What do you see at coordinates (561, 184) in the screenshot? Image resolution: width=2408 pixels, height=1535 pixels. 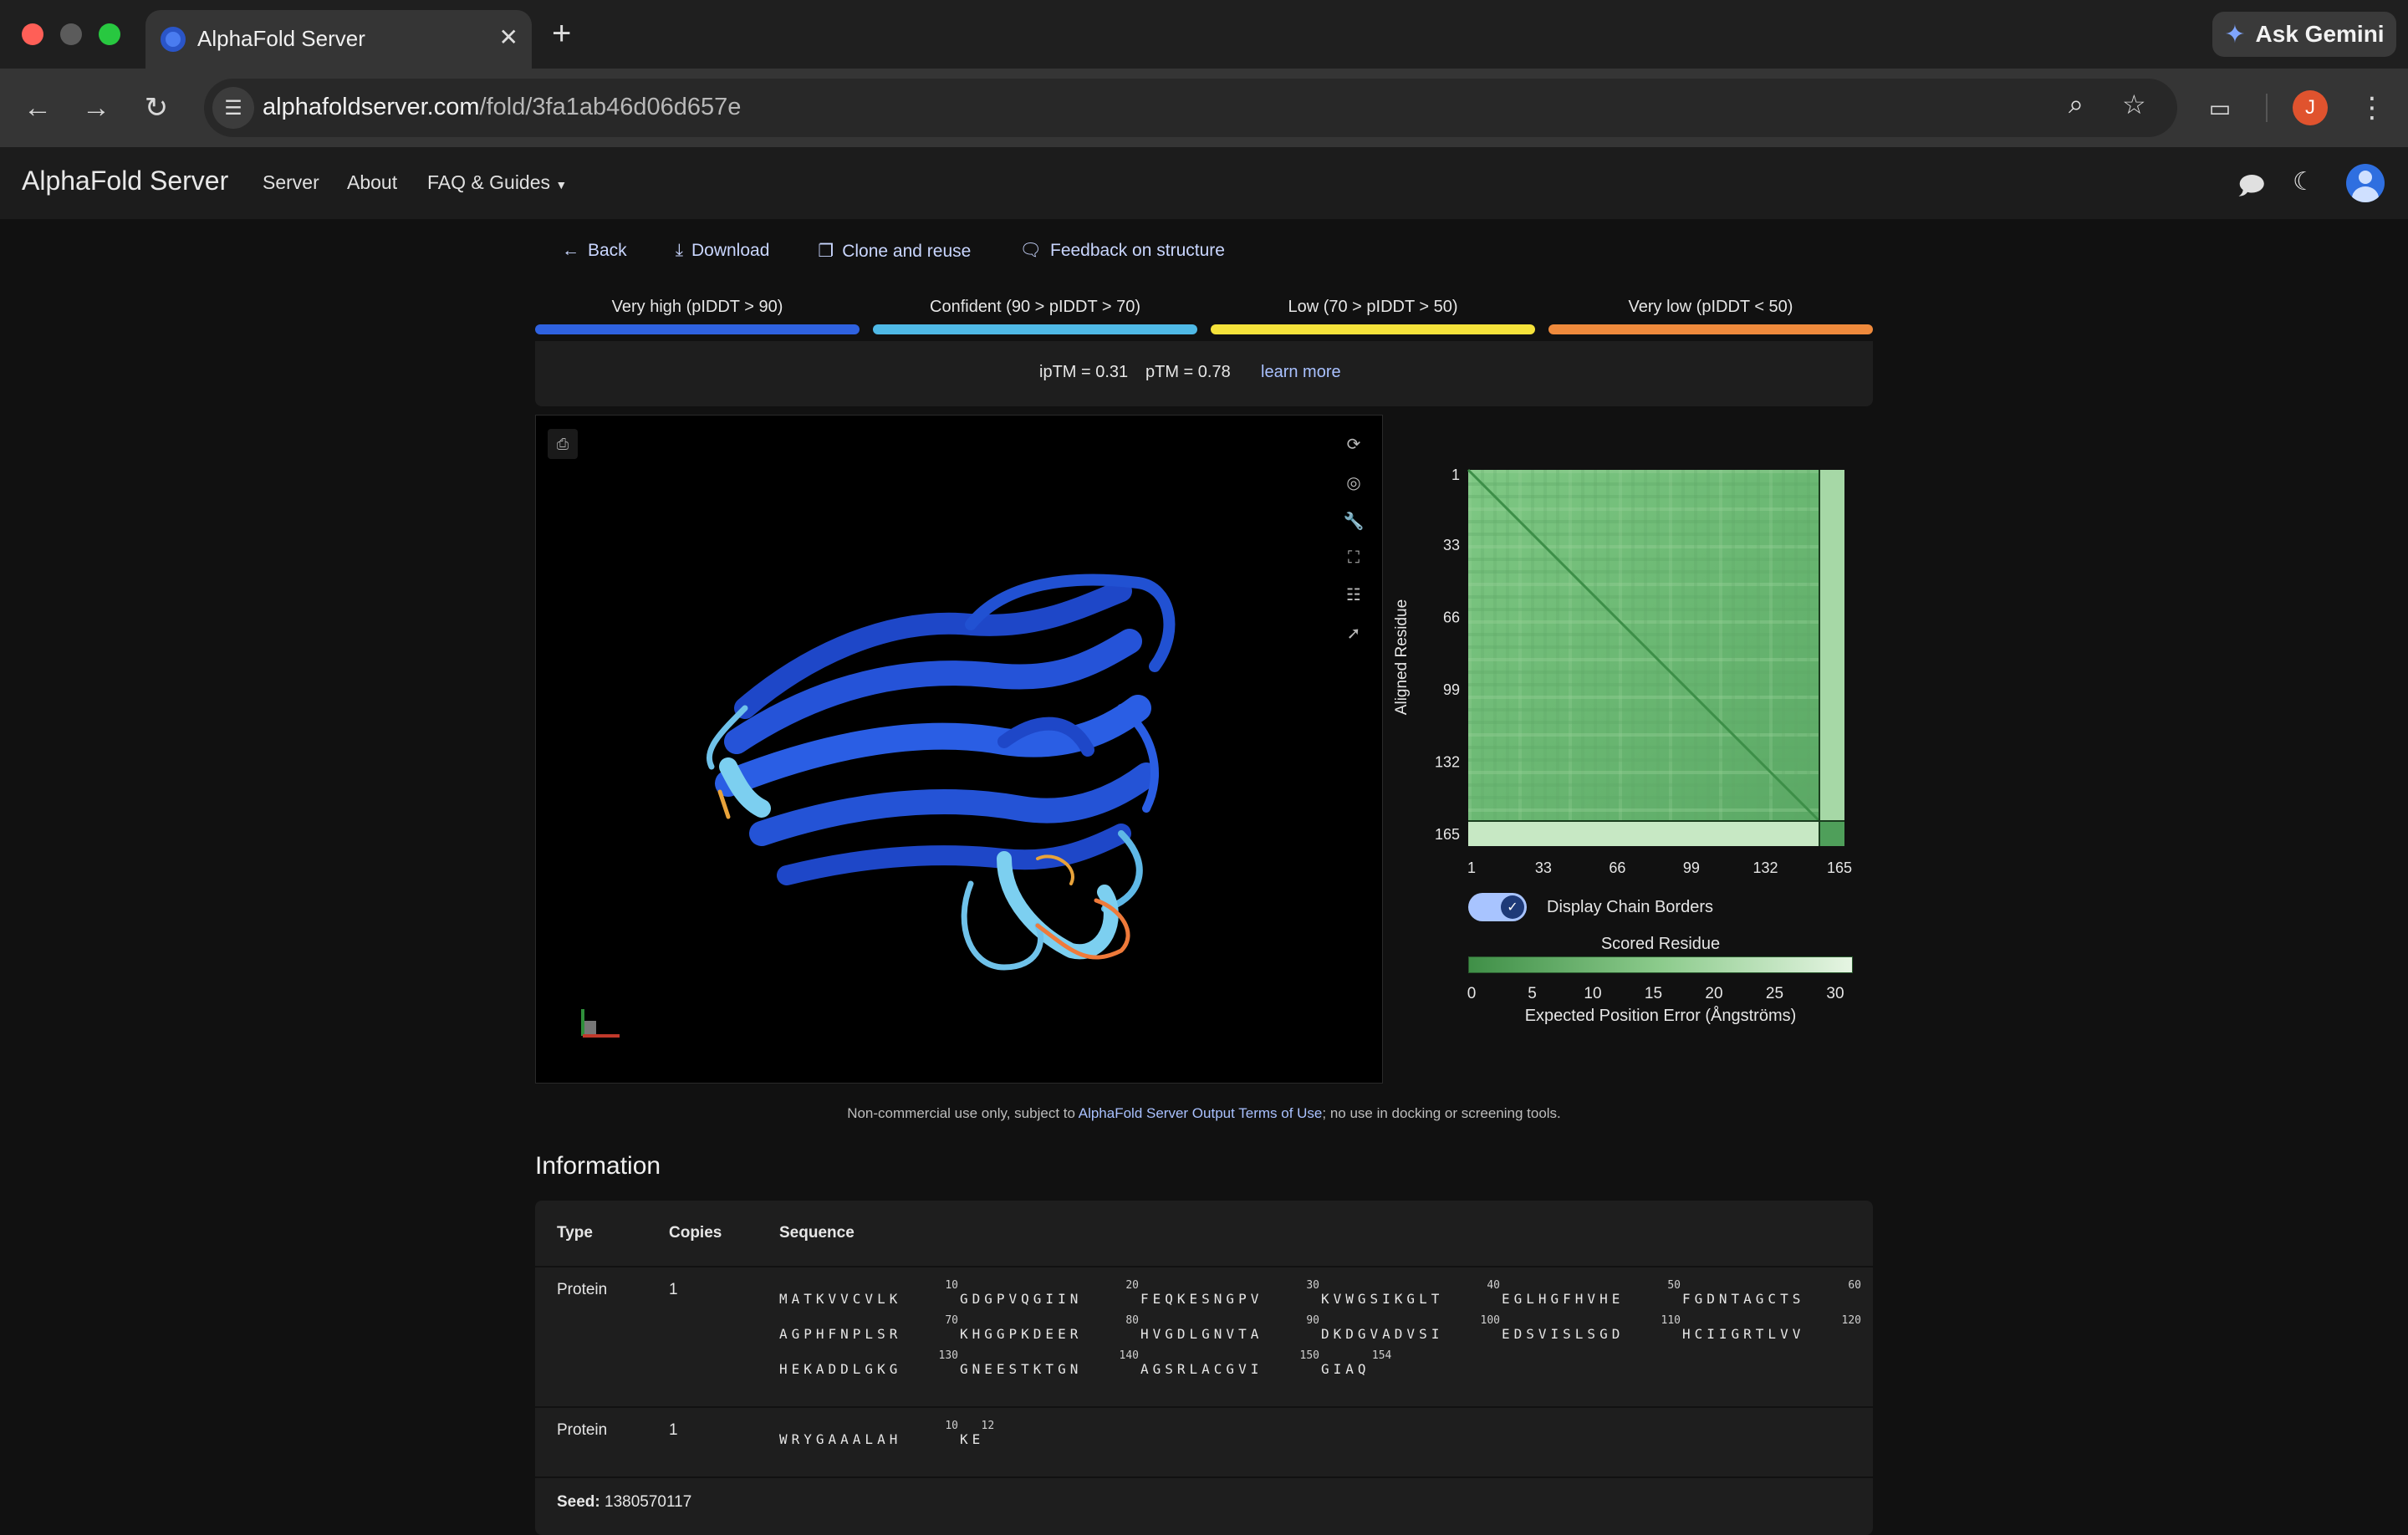 I see `caret-down-icon: ▼` at bounding box center [561, 184].